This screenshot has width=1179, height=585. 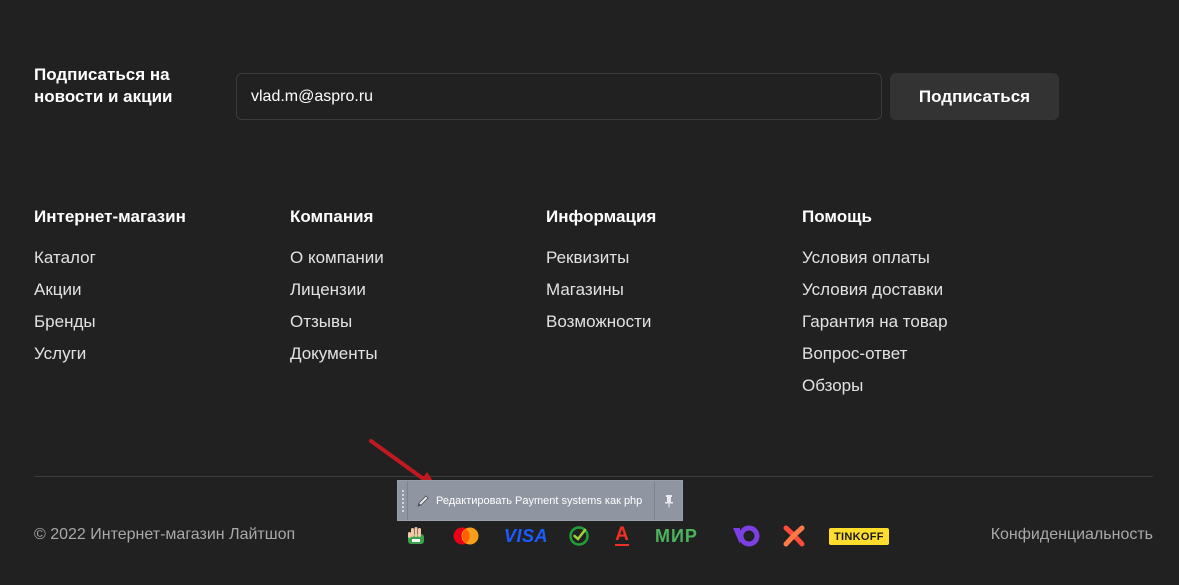 I want to click on alfa-icon: А, so click(x=622, y=536).